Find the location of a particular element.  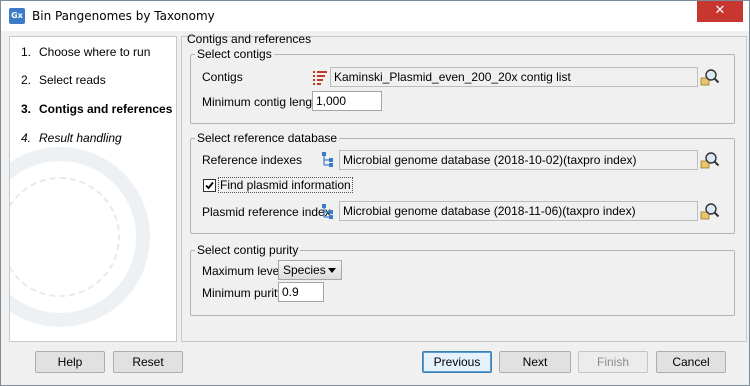

step-result-handling: 4. Result handling is located at coordinates (71, 138).